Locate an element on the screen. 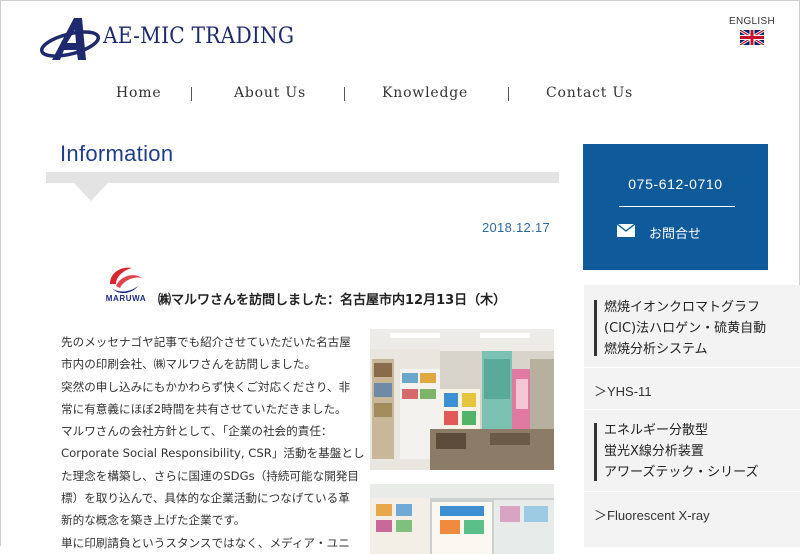 The width and height of the screenshot is (800, 554). body-line: た理念を構築し、さらに国連のSDGs（持続可能な開発目 is located at coordinates (210, 475).